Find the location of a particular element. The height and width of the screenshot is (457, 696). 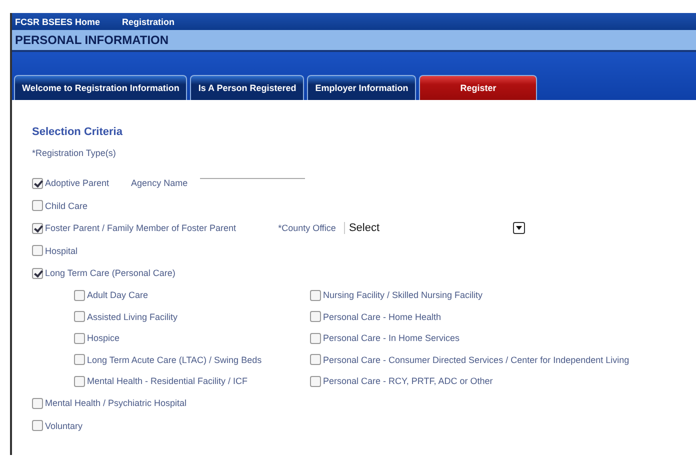

option-label: Hospice is located at coordinates (103, 338).